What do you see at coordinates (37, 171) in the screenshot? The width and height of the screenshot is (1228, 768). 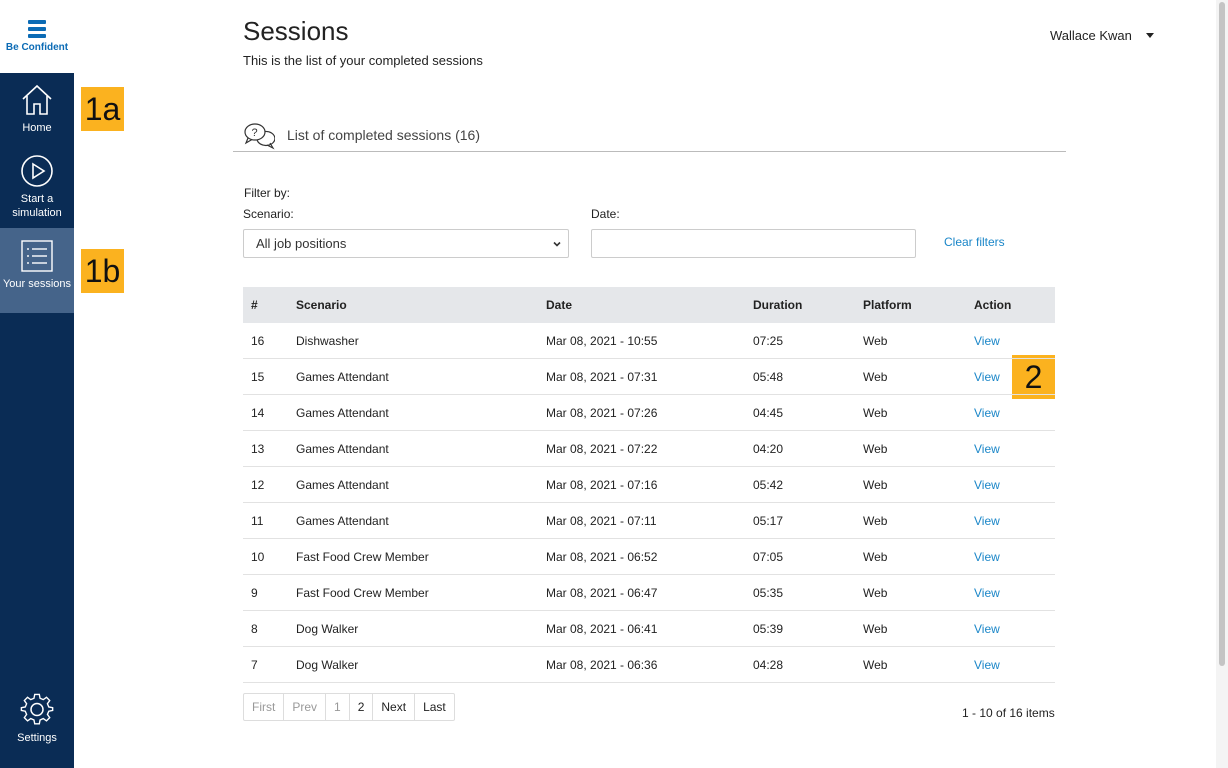 I see `play-icon` at bounding box center [37, 171].